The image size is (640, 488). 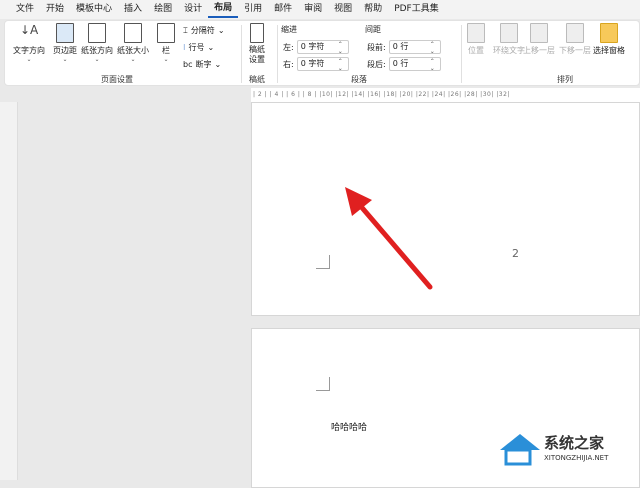 What do you see at coordinates (568, 452) in the screenshot?
I see `watermark-logo: 系统之家 XITONGZHIJIA.NET` at bounding box center [568, 452].